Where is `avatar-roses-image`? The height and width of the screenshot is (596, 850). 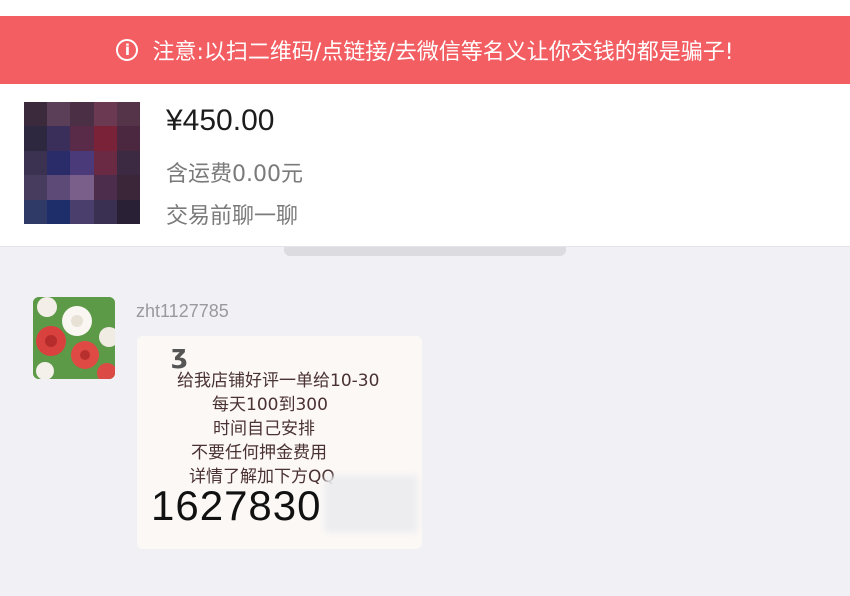
avatar-roses-image is located at coordinates (74, 338).